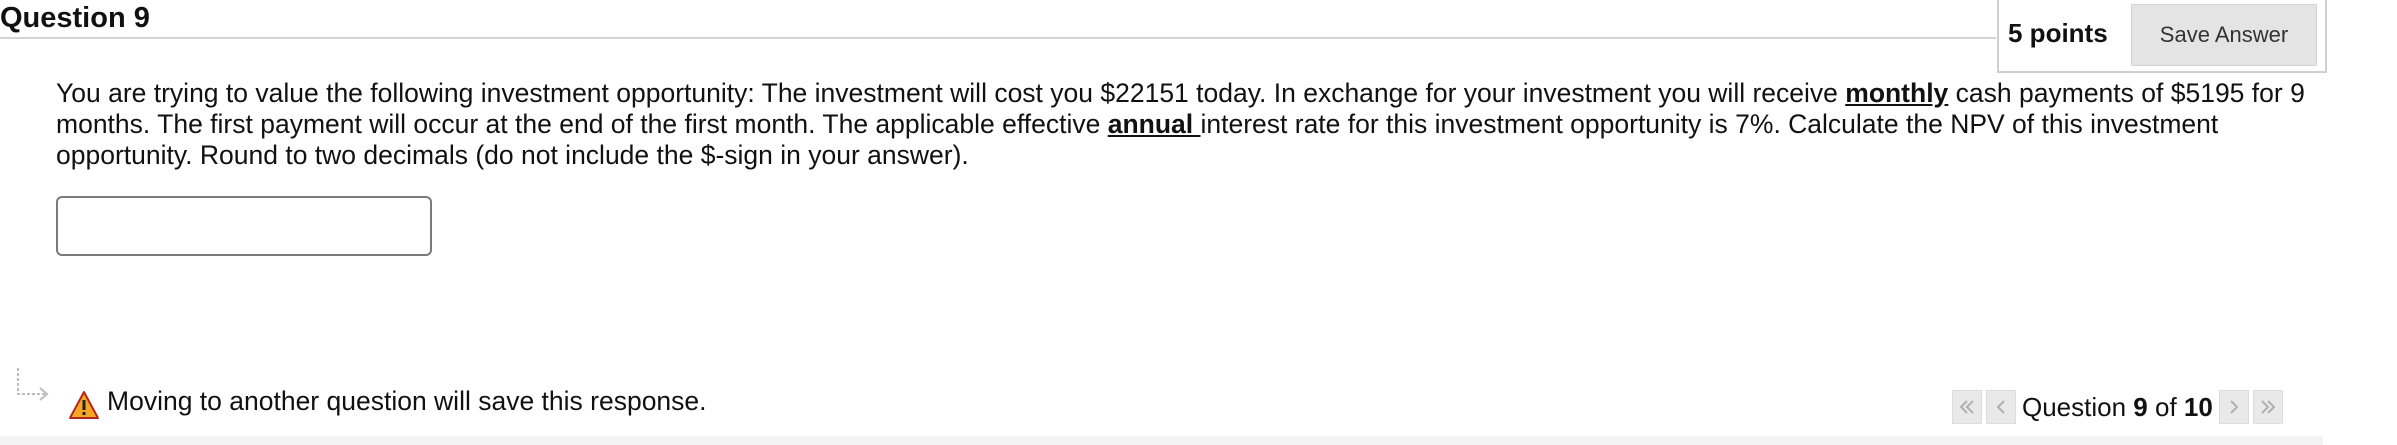 This screenshot has height=445, width=2397. What do you see at coordinates (1161, 440) in the screenshot?
I see `footer-bar` at bounding box center [1161, 440].